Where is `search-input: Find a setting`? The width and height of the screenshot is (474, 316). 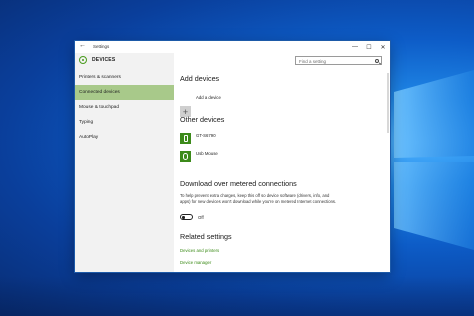 search-input: Find a setting is located at coordinates (338, 60).